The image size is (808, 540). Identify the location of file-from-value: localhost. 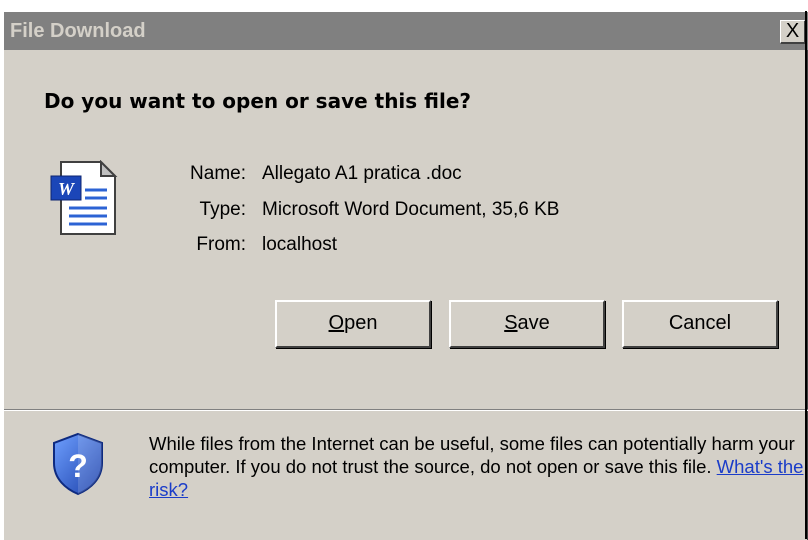
(299, 244).